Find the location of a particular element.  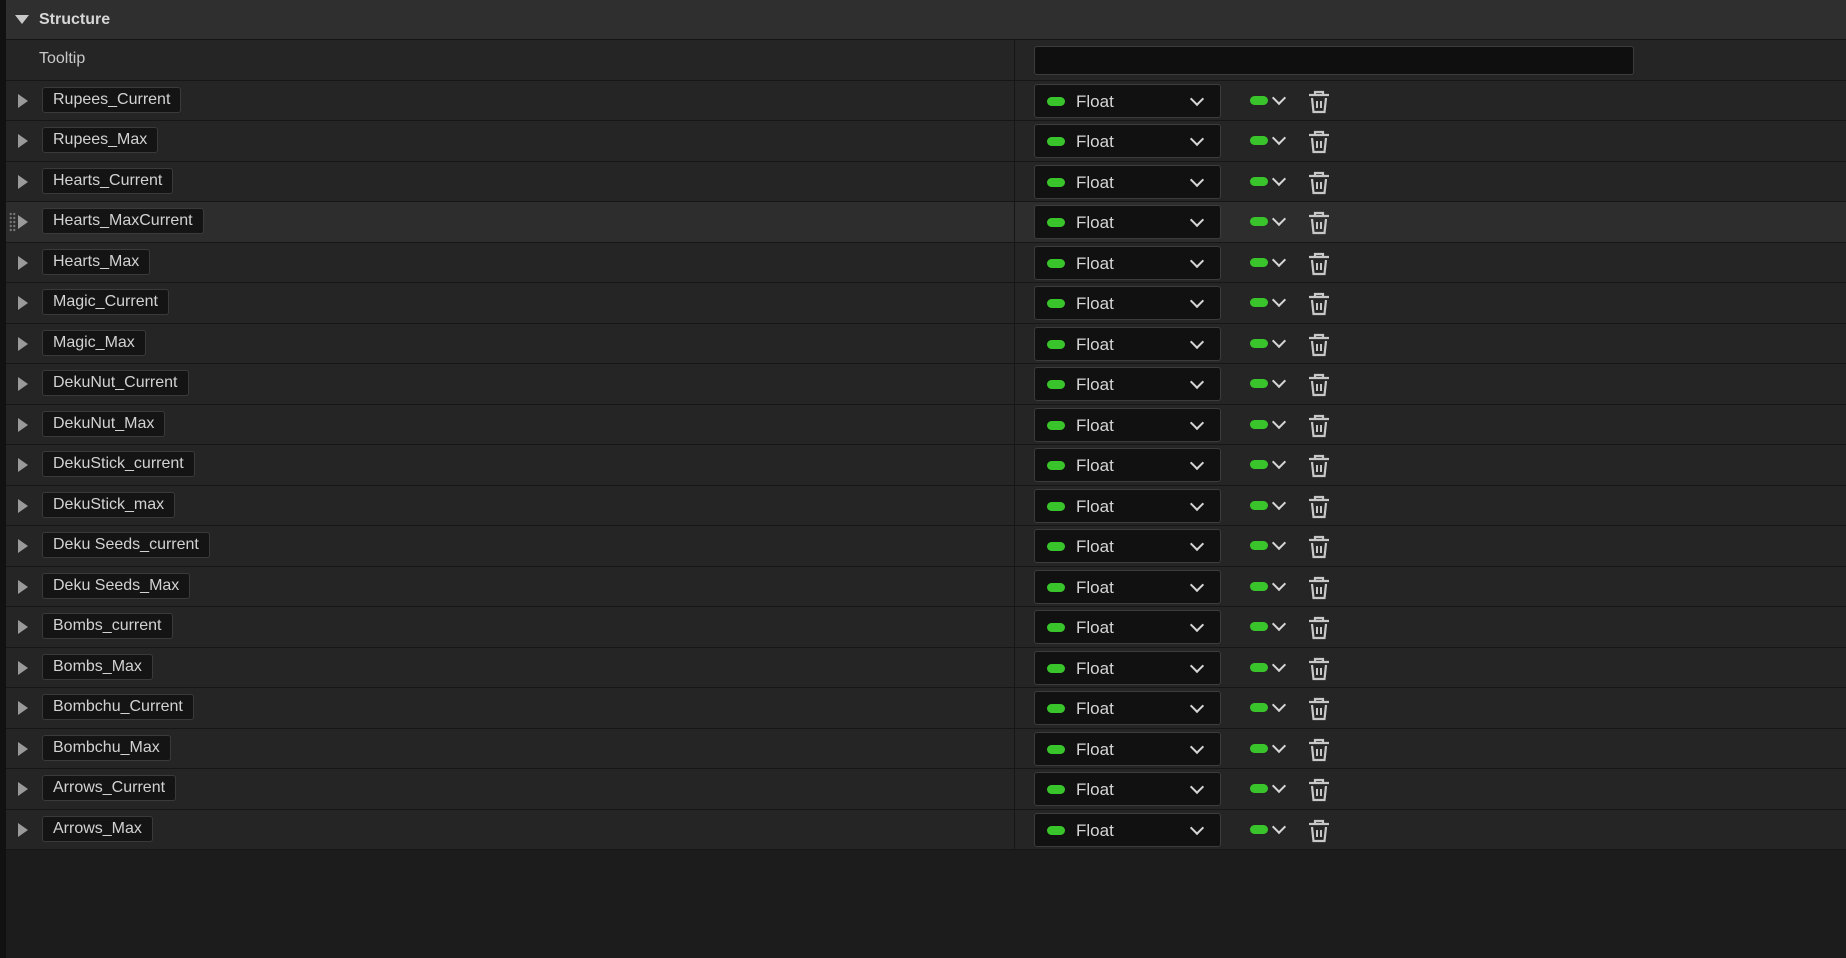

variable-row: Bombchu_Current Float is located at coordinates (926, 708).